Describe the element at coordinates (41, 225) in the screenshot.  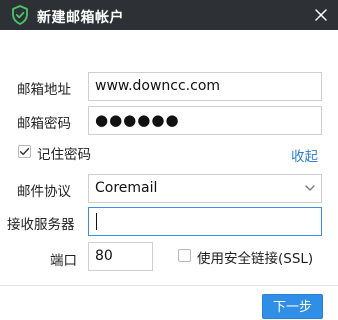
I see `server-label: 接收服务器` at that location.